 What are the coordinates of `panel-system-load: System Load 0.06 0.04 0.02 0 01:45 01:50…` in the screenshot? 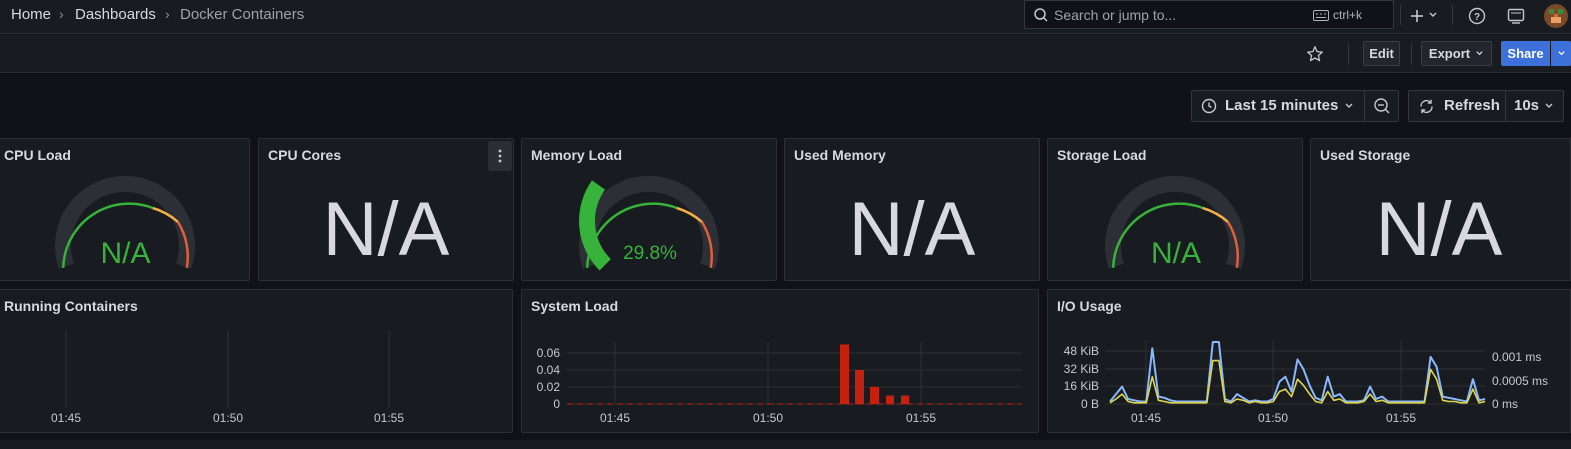 It's located at (780, 361).